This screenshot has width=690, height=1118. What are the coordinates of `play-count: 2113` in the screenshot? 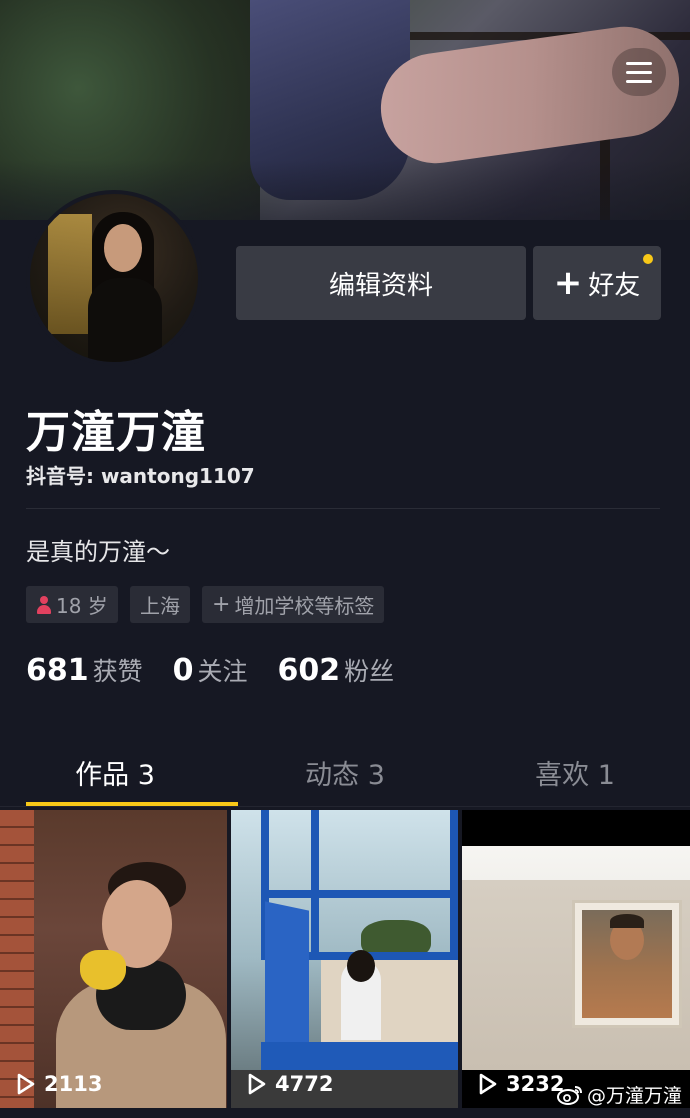 It's located at (59, 1084).